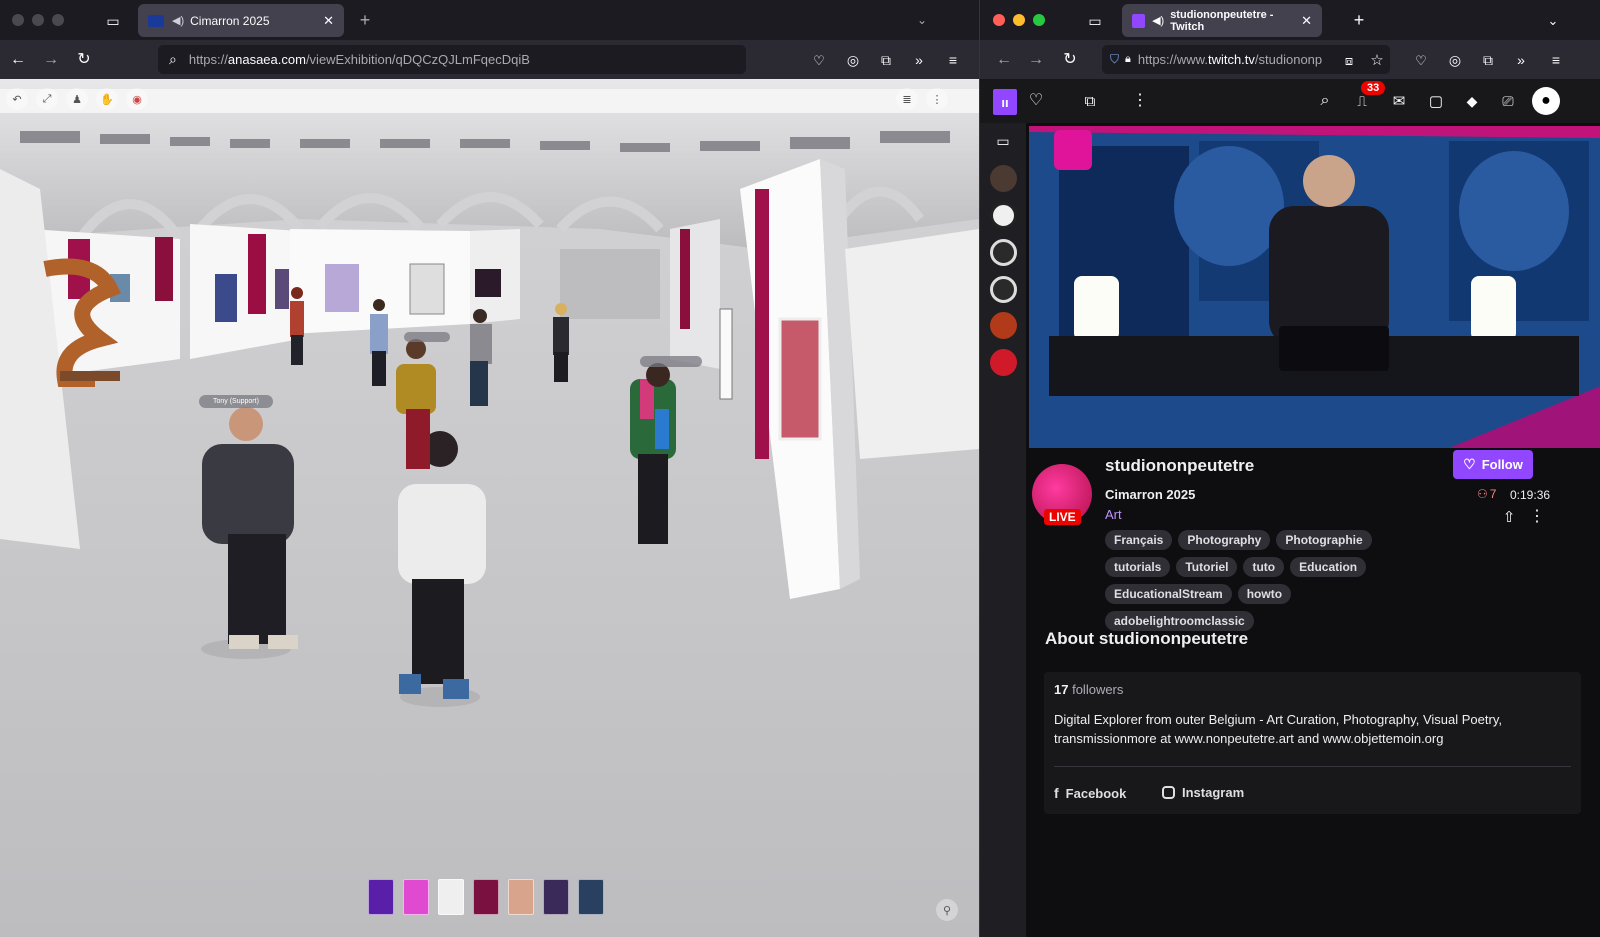 This screenshot has height=937, width=1600. Describe the element at coordinates (1036, 101) in the screenshot. I see `following-heart-icon: ♡` at that location.